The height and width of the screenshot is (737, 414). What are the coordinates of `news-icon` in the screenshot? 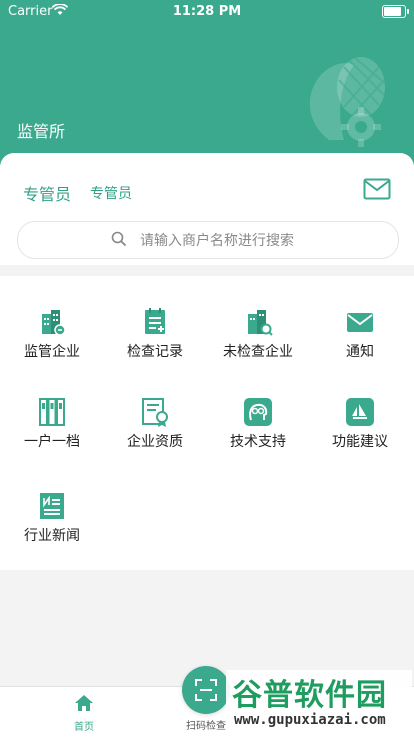 It's located at (52, 506).